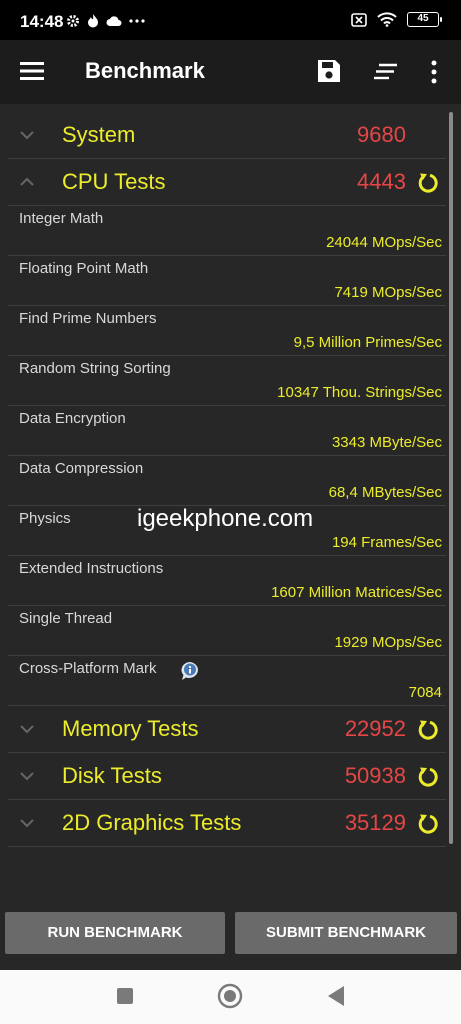 The height and width of the screenshot is (1024, 461). Describe the element at coordinates (387, 19) in the screenshot. I see `wifi-icon` at that location.